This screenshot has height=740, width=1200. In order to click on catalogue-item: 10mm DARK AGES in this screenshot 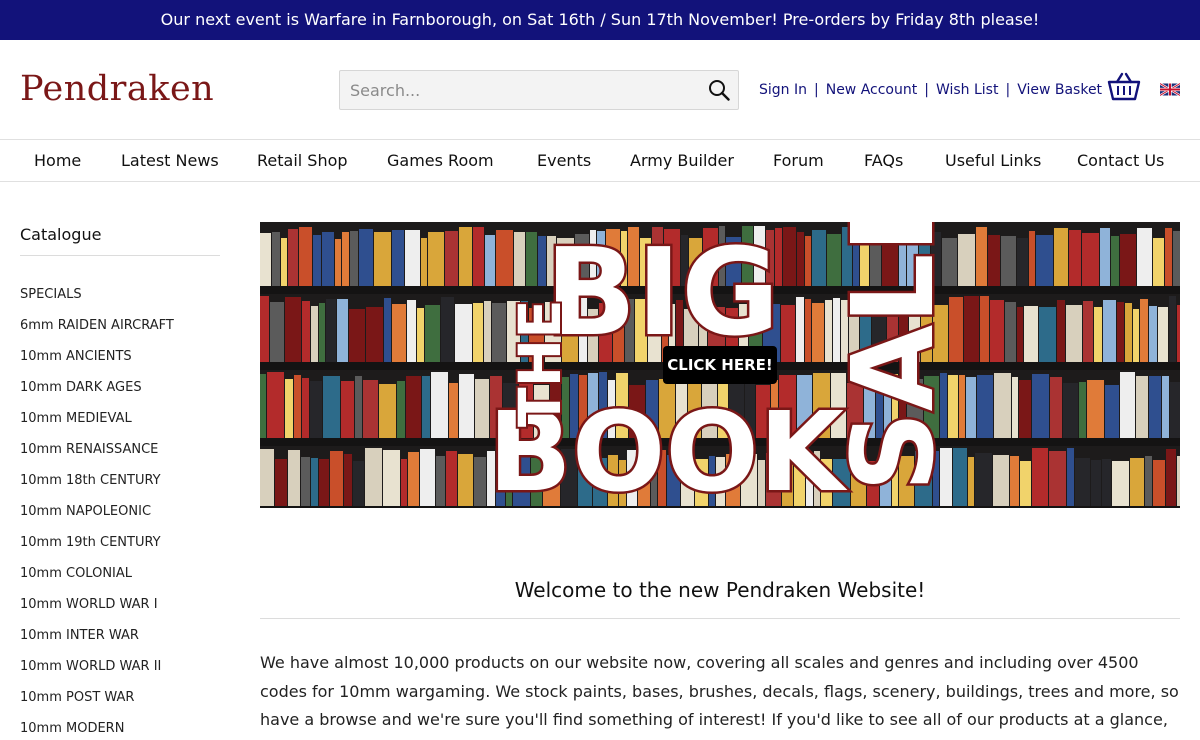, I will do `click(120, 394)`.